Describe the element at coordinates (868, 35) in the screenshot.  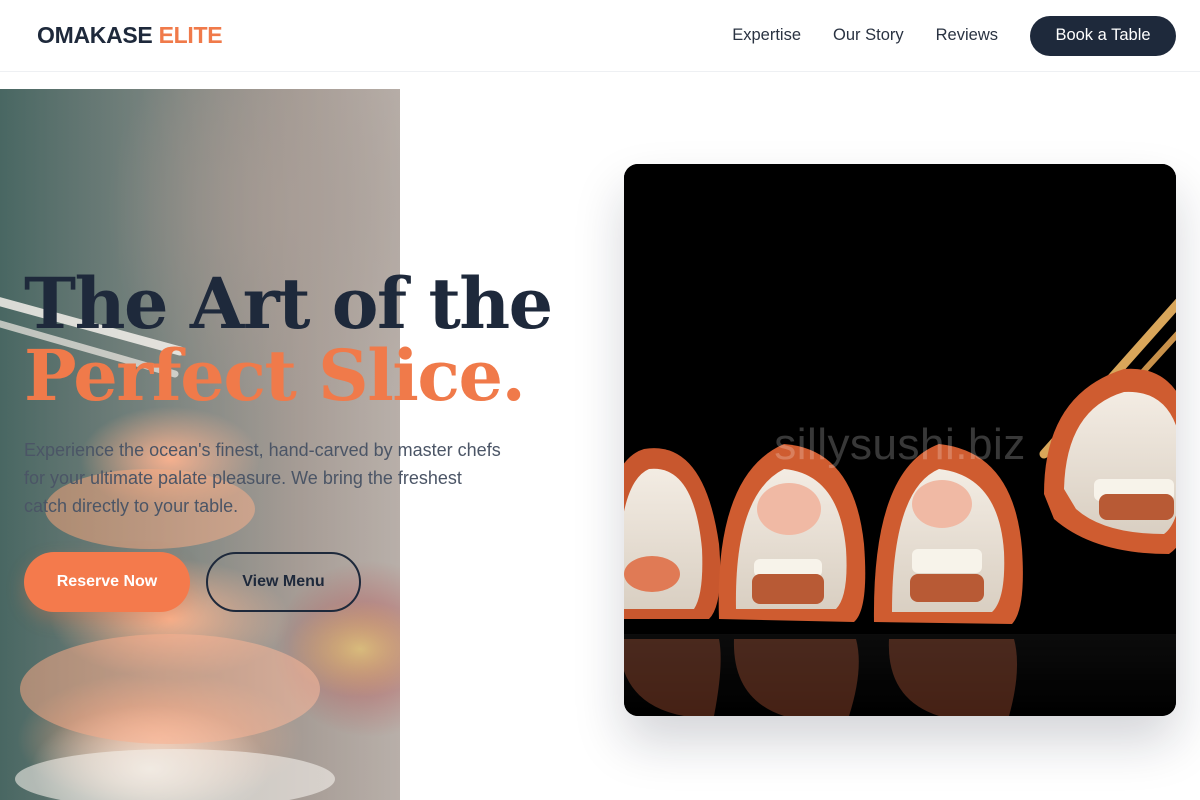
I see `nav-link-our-story: Our Story` at that location.